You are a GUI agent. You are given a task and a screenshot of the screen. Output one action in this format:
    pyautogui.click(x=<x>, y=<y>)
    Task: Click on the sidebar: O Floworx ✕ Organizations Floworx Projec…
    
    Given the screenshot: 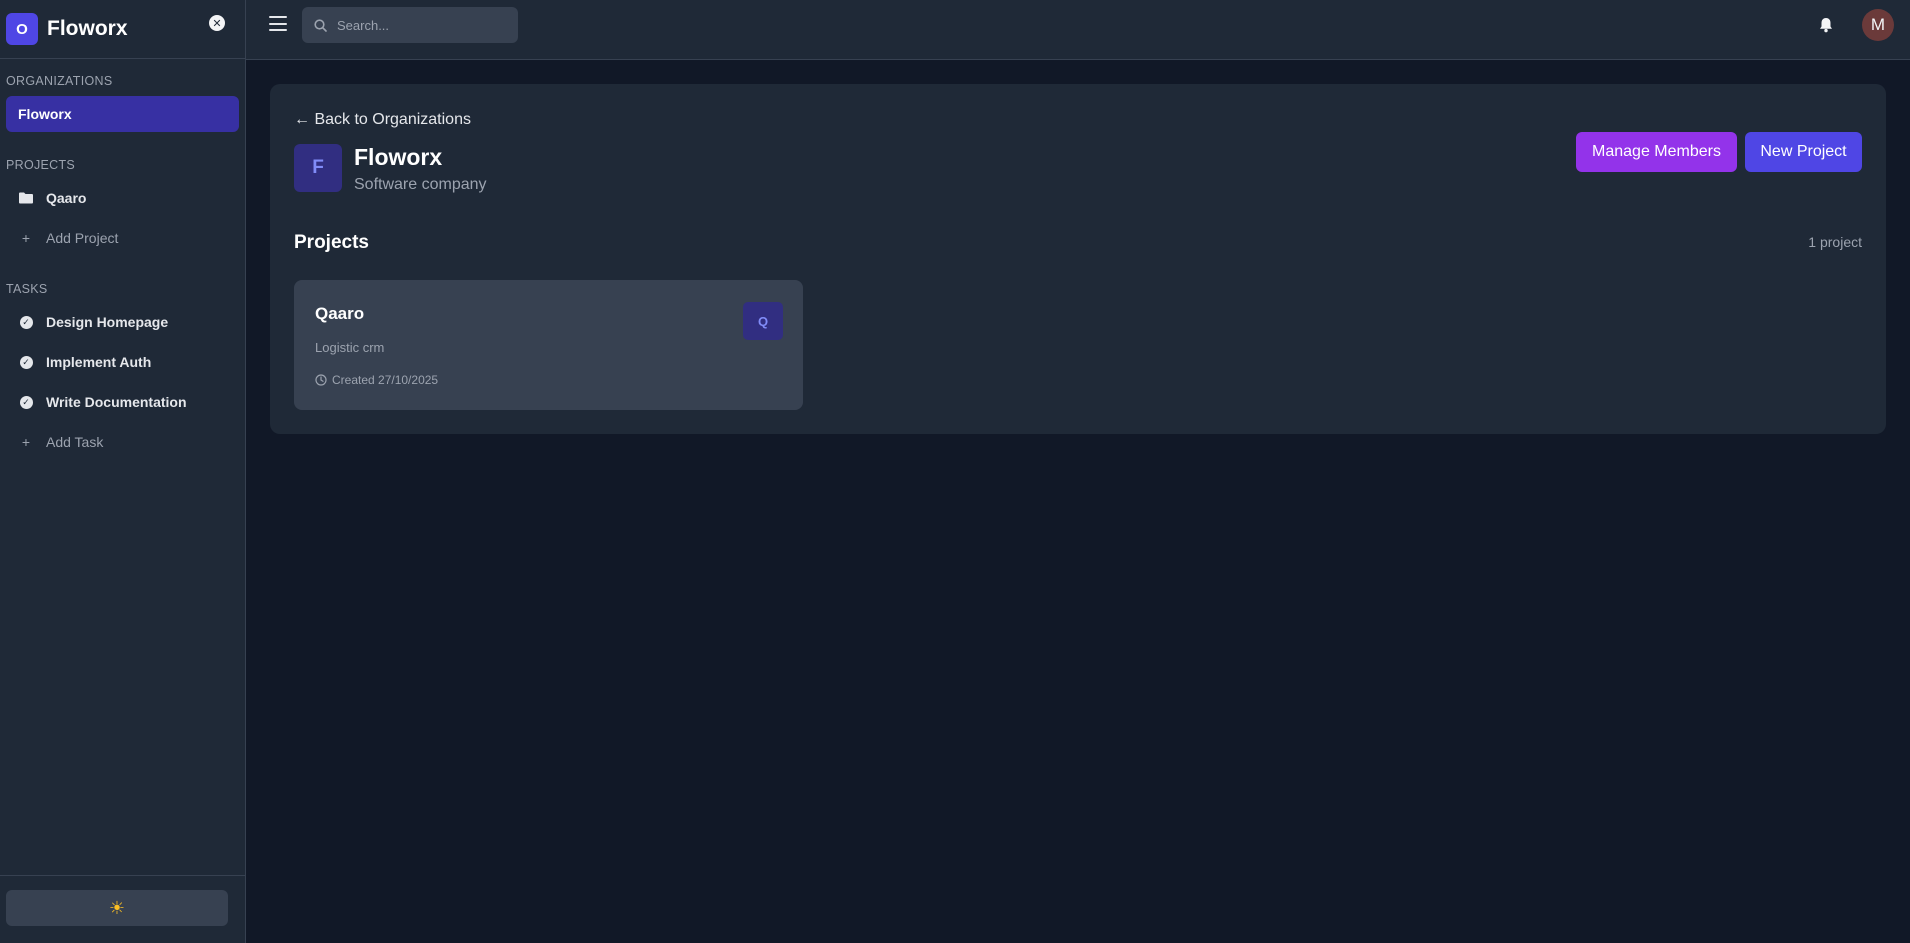 What is the action you would take?
    pyautogui.click(x=123, y=471)
    